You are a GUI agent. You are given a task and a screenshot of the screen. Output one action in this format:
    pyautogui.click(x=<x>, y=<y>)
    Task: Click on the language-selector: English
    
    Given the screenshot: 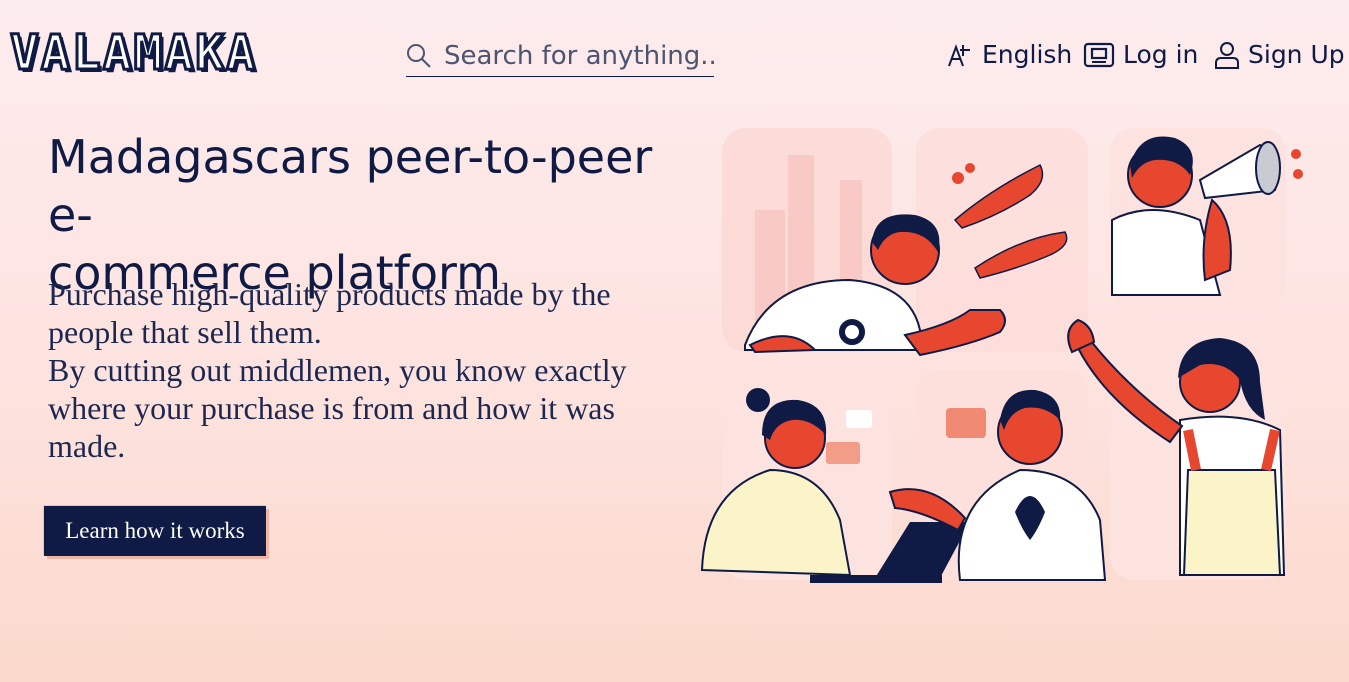 What is the action you would take?
    pyautogui.click(x=1009, y=54)
    